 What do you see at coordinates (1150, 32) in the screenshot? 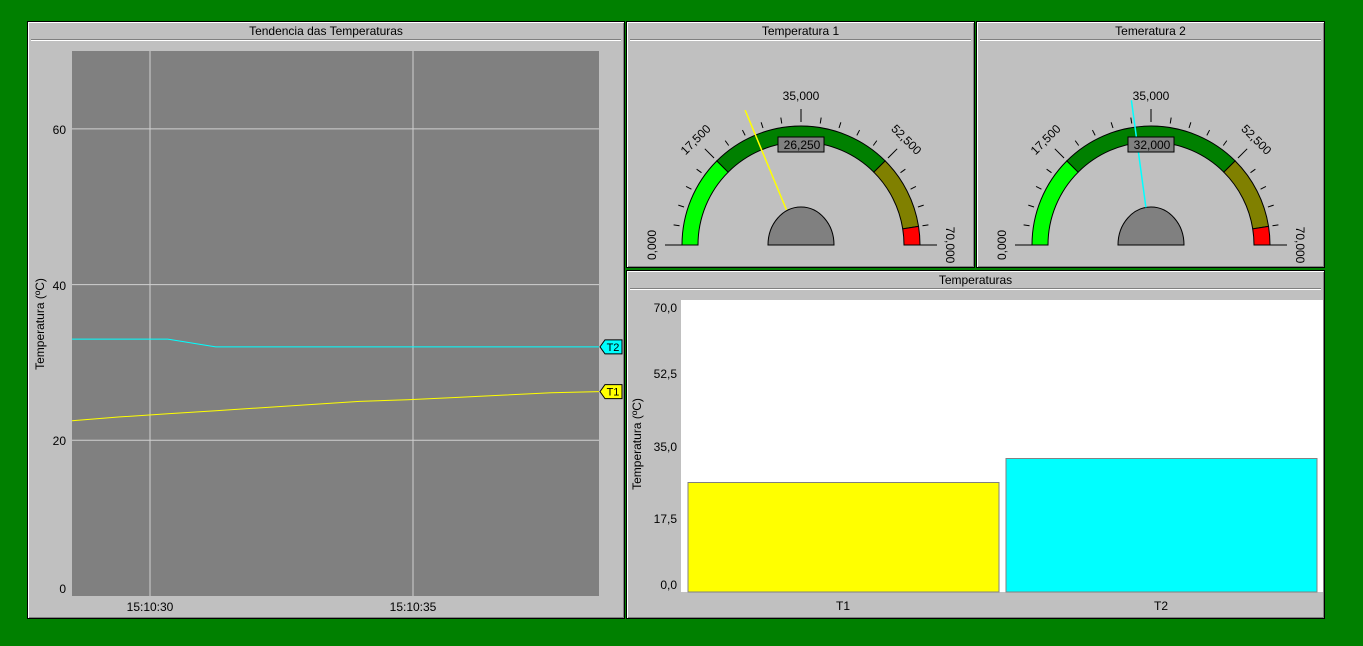
I see `gauge2-title: Temeratura 2` at bounding box center [1150, 32].